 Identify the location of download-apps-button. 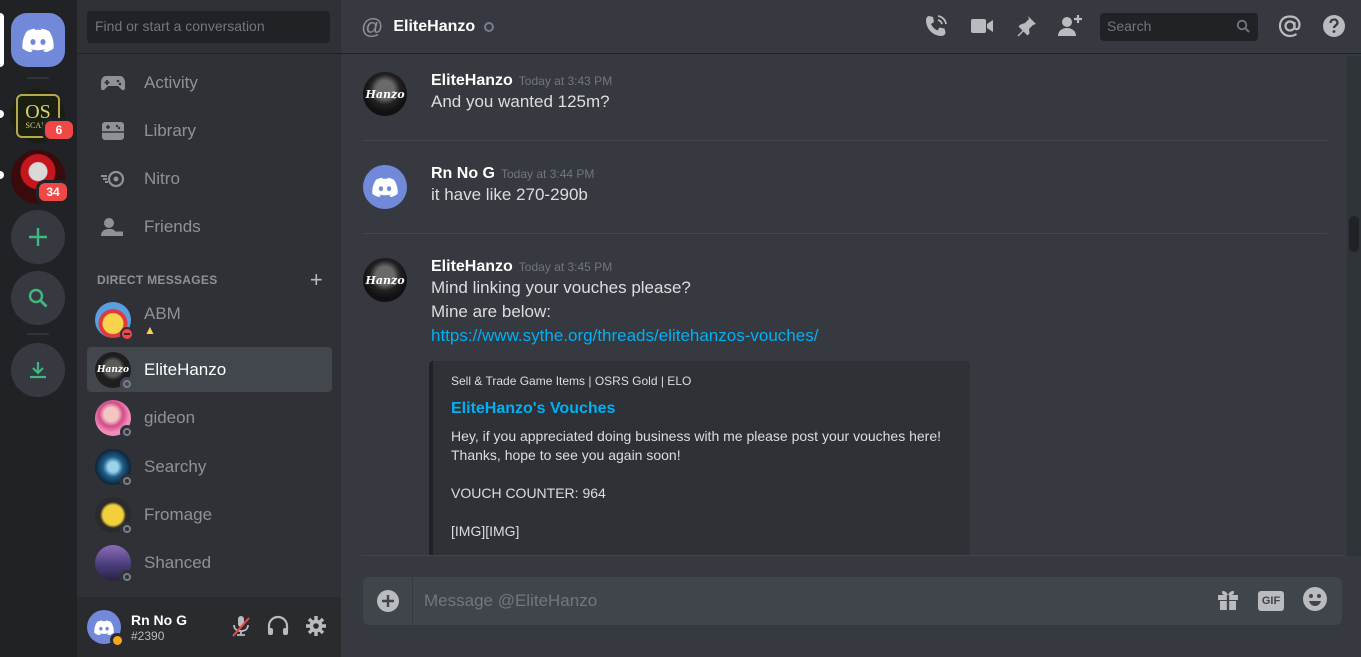
(38, 370).